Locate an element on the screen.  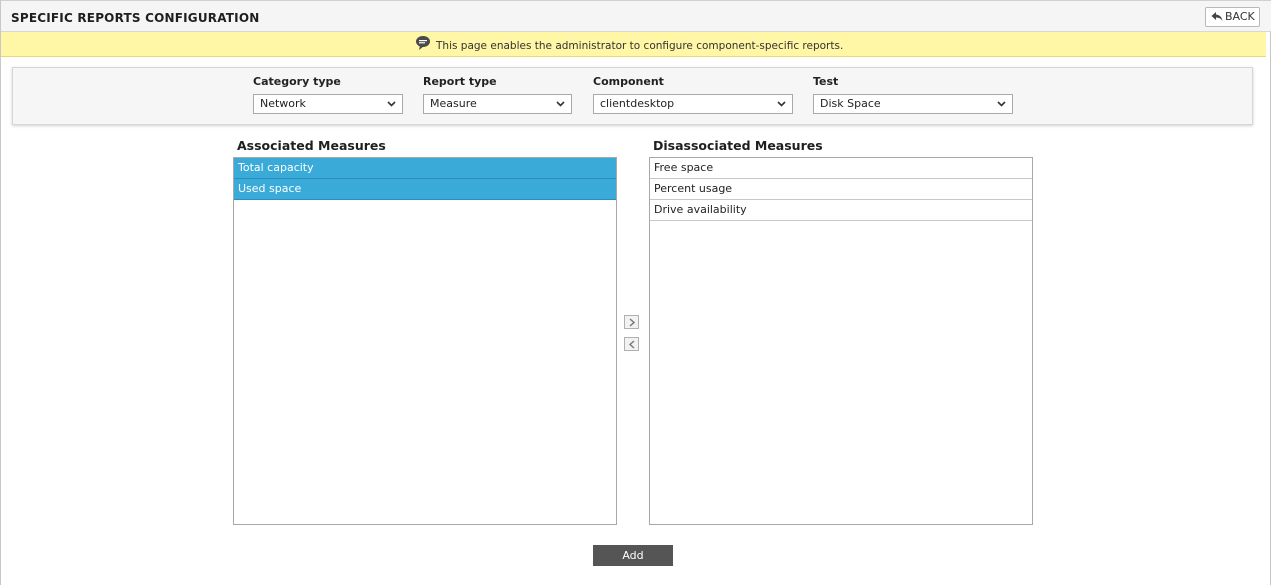
move-left-button is located at coordinates (631, 344).